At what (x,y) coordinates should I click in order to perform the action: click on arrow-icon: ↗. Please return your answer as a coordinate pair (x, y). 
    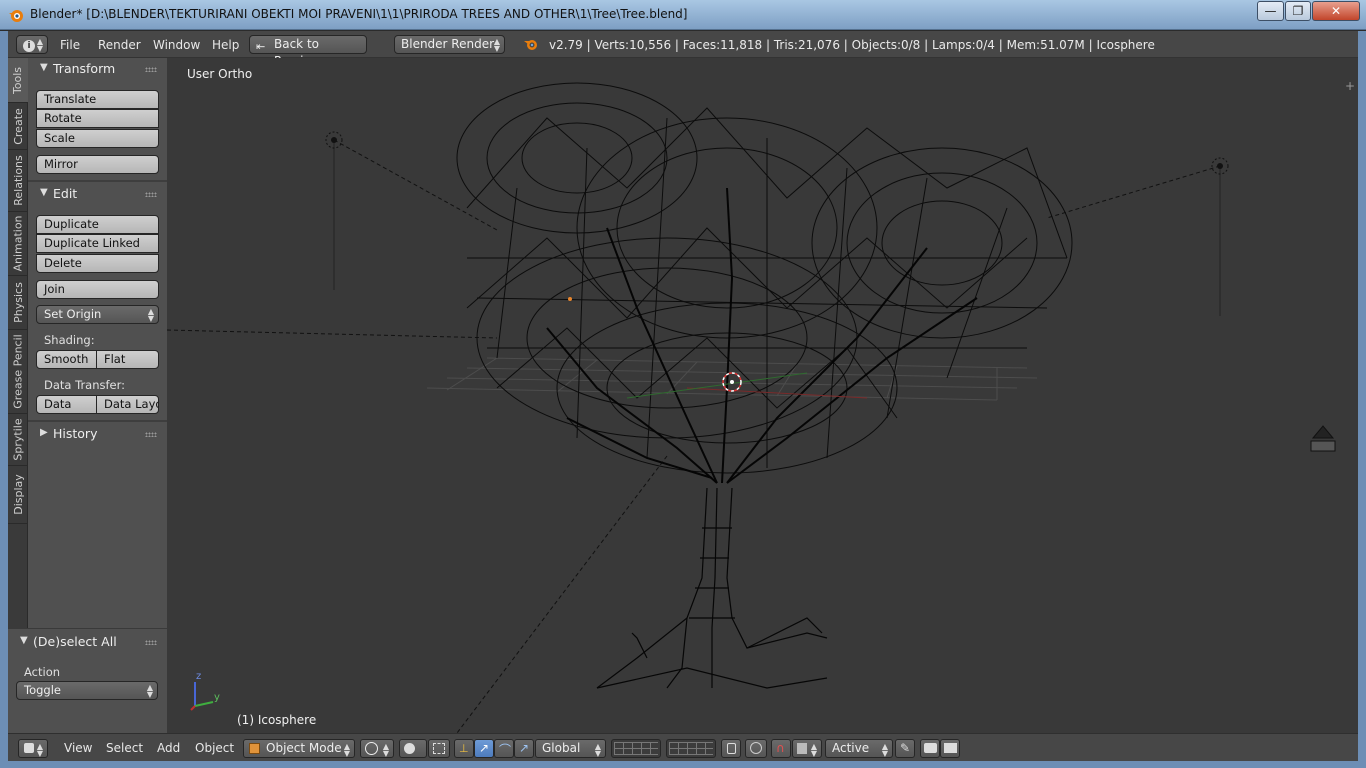
    Looking at the image, I should click on (524, 748).